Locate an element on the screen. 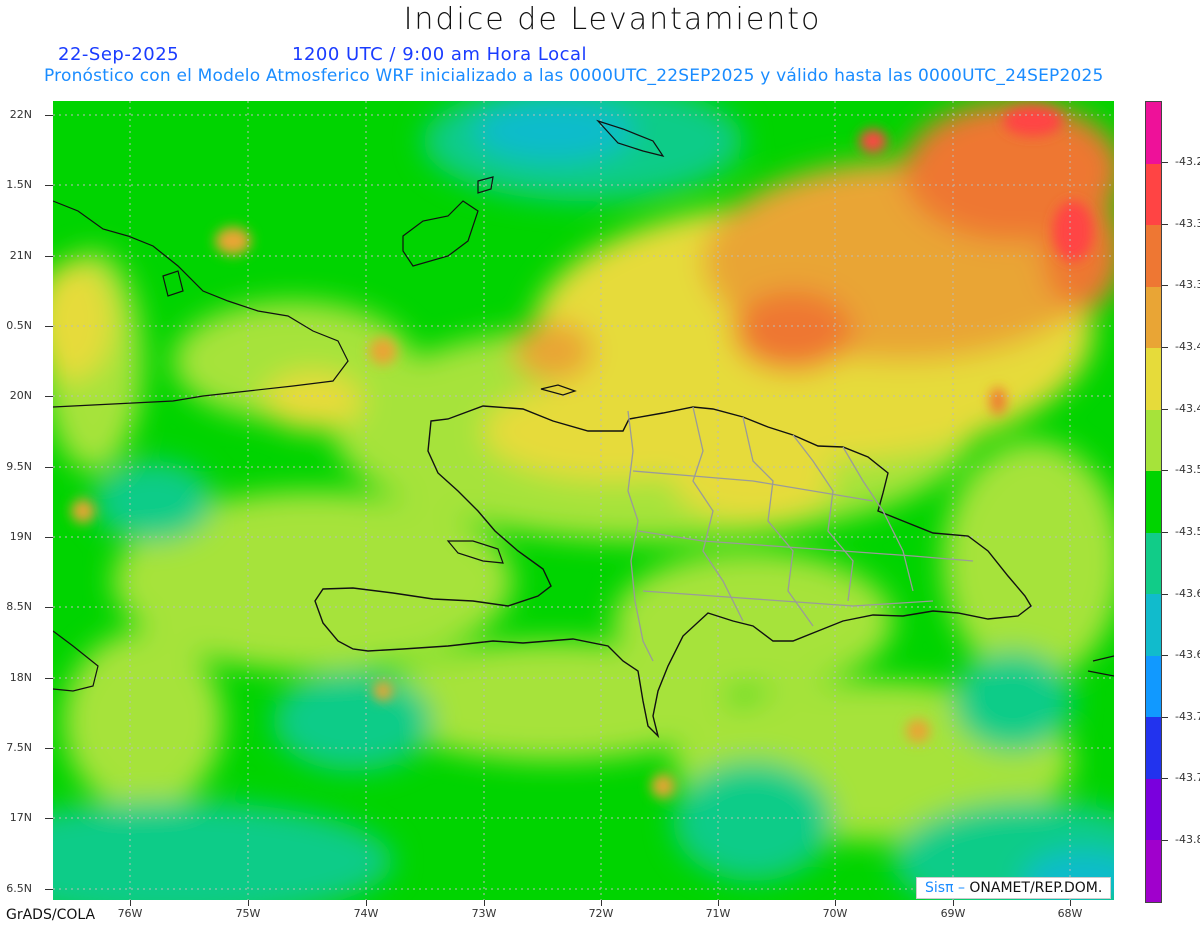 This screenshot has width=1200, height=927. lon-label: 70W is located at coordinates (835, 913).